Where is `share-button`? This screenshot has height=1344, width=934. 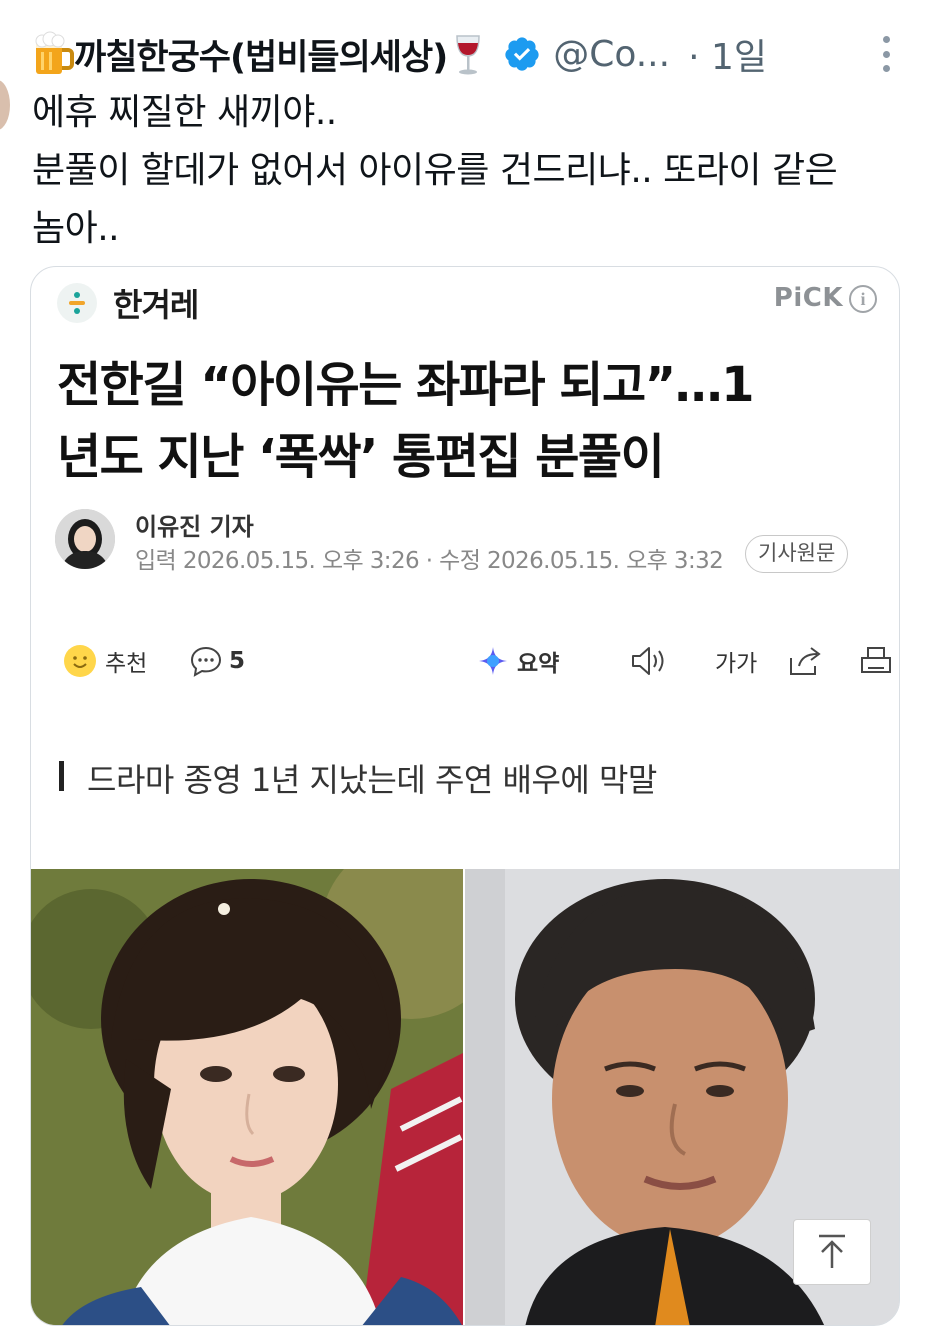
share-button is located at coordinates (805, 661).